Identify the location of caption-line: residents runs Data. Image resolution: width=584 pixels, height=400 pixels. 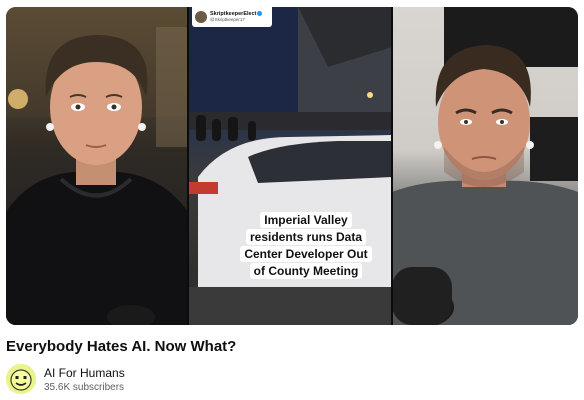
(306, 237).